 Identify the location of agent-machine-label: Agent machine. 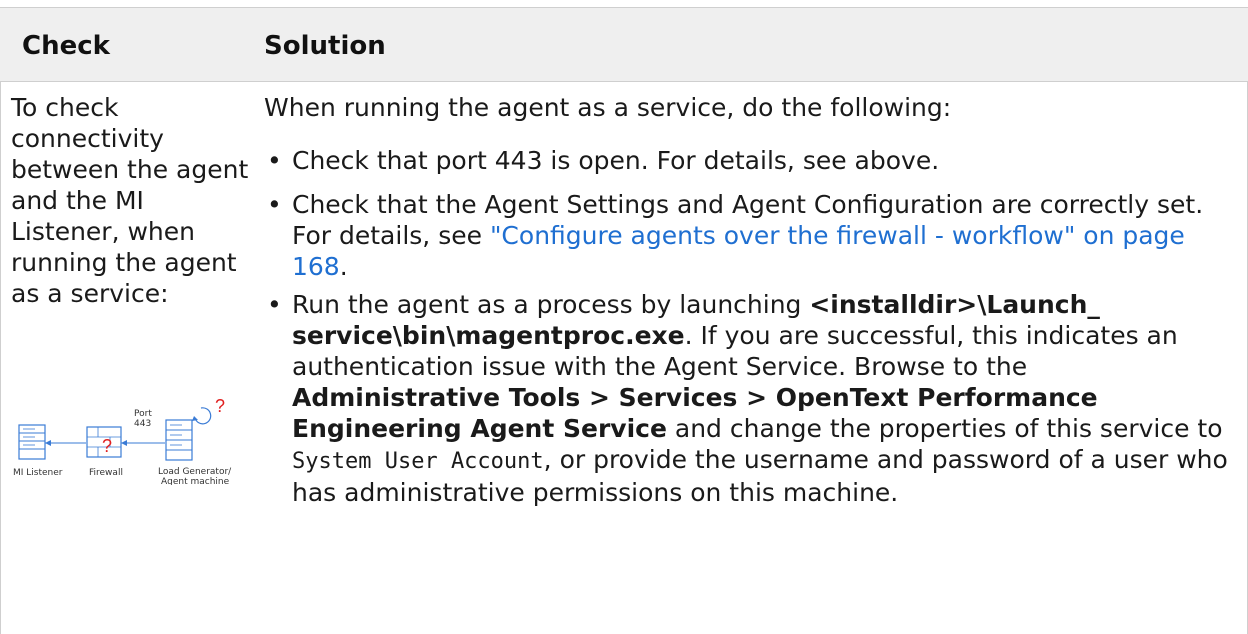
(195, 481).